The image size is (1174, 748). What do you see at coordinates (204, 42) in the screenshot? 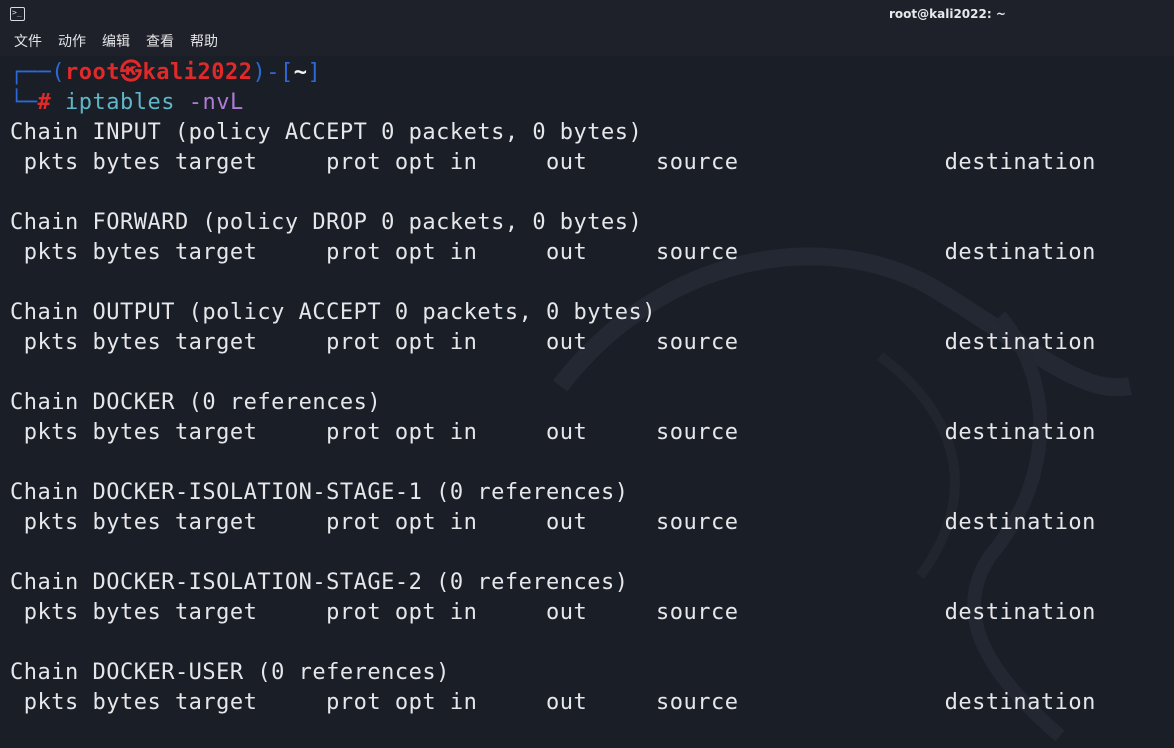
I see `menu-help: 帮助` at bounding box center [204, 42].